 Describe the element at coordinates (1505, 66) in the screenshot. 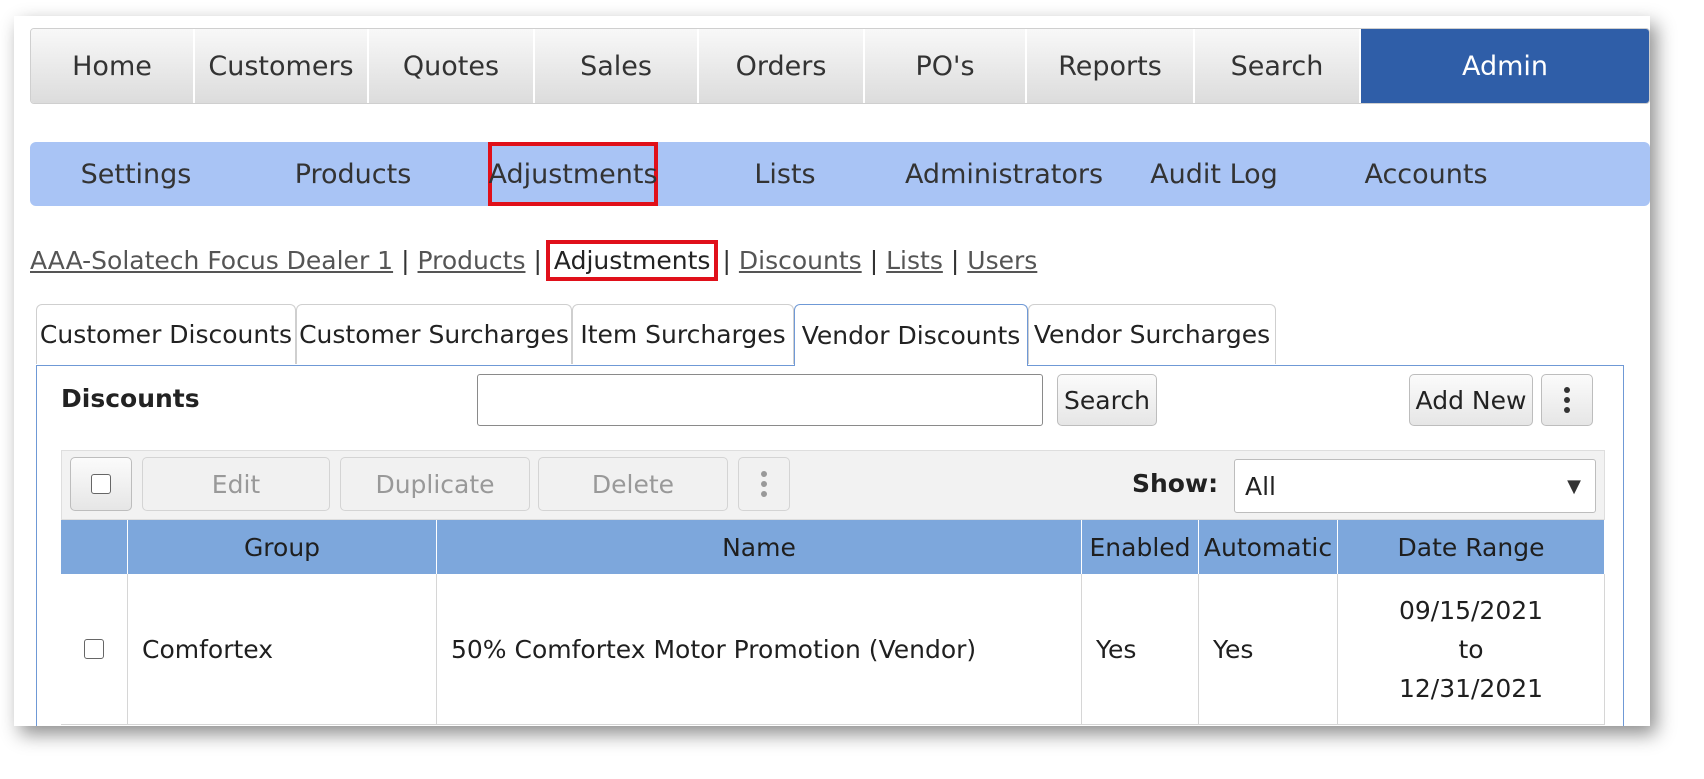

I see `nav-admin: Admin` at that location.